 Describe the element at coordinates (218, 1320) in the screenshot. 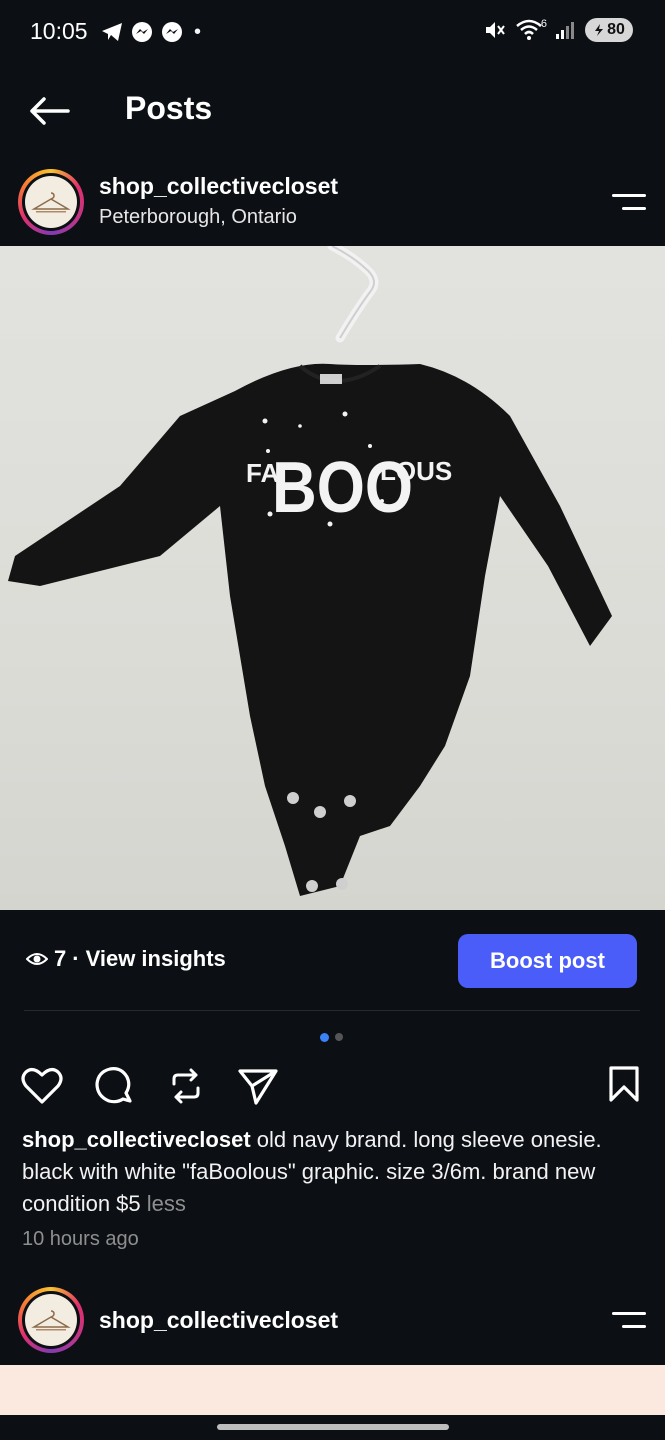

I see `next-post-username: shop_collectivecloset` at that location.